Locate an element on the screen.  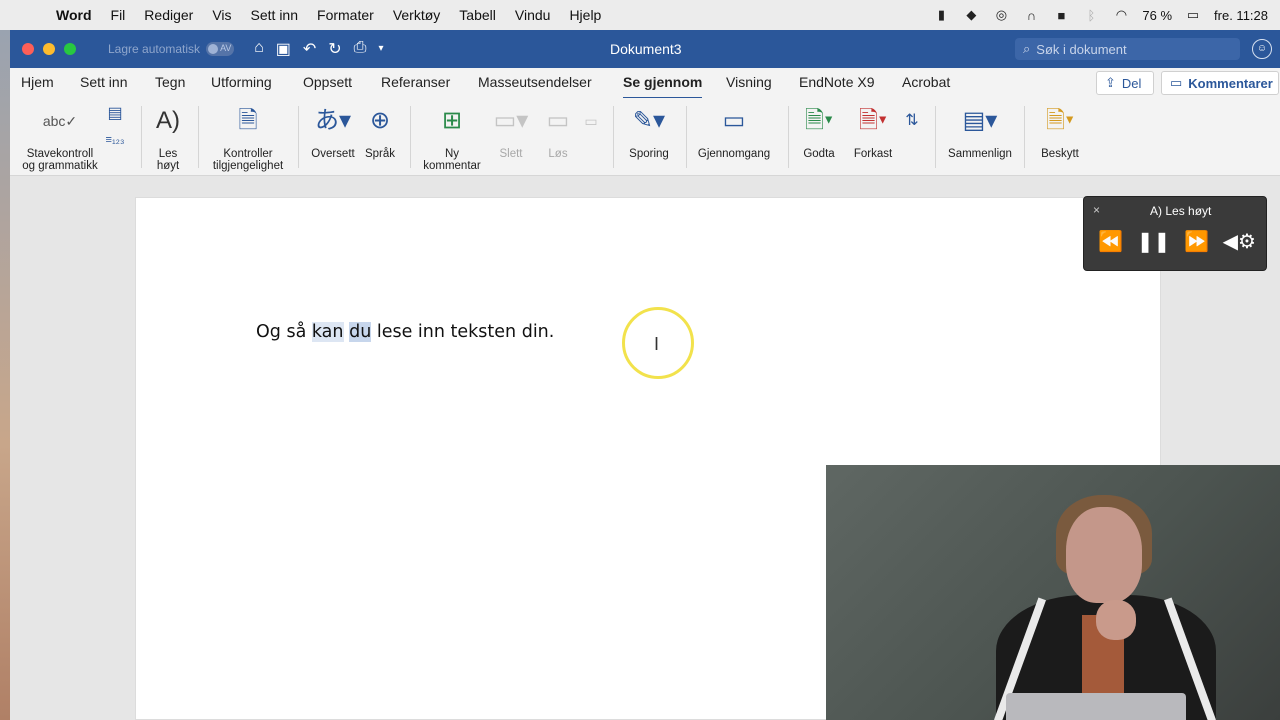
tab-masseutsendelser: Masseutsendelser is located at coordinates (535, 82).